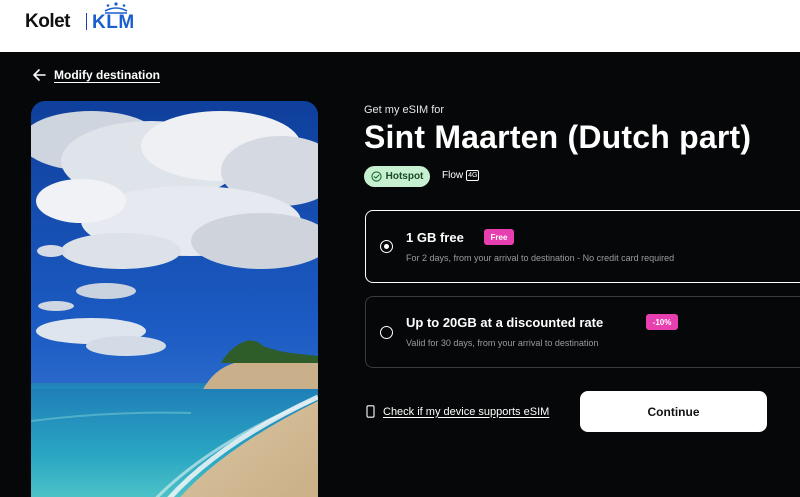 The width and height of the screenshot is (800, 497). I want to click on destination-title: Sint Maarten (Dutch part), so click(558, 137).